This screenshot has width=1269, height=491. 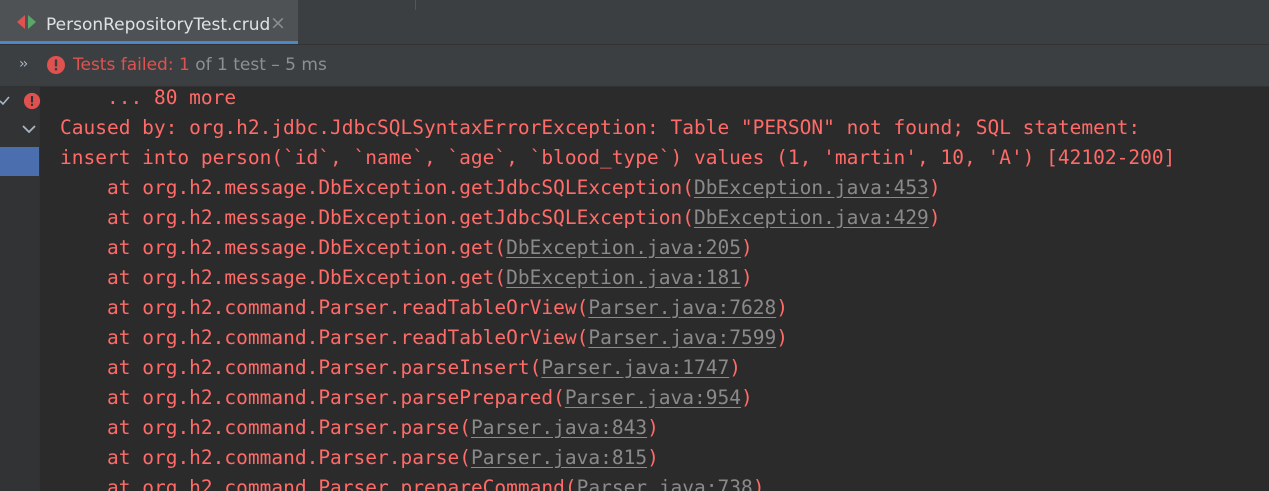 What do you see at coordinates (19, 161) in the screenshot?
I see `selected-tree-row` at bounding box center [19, 161].